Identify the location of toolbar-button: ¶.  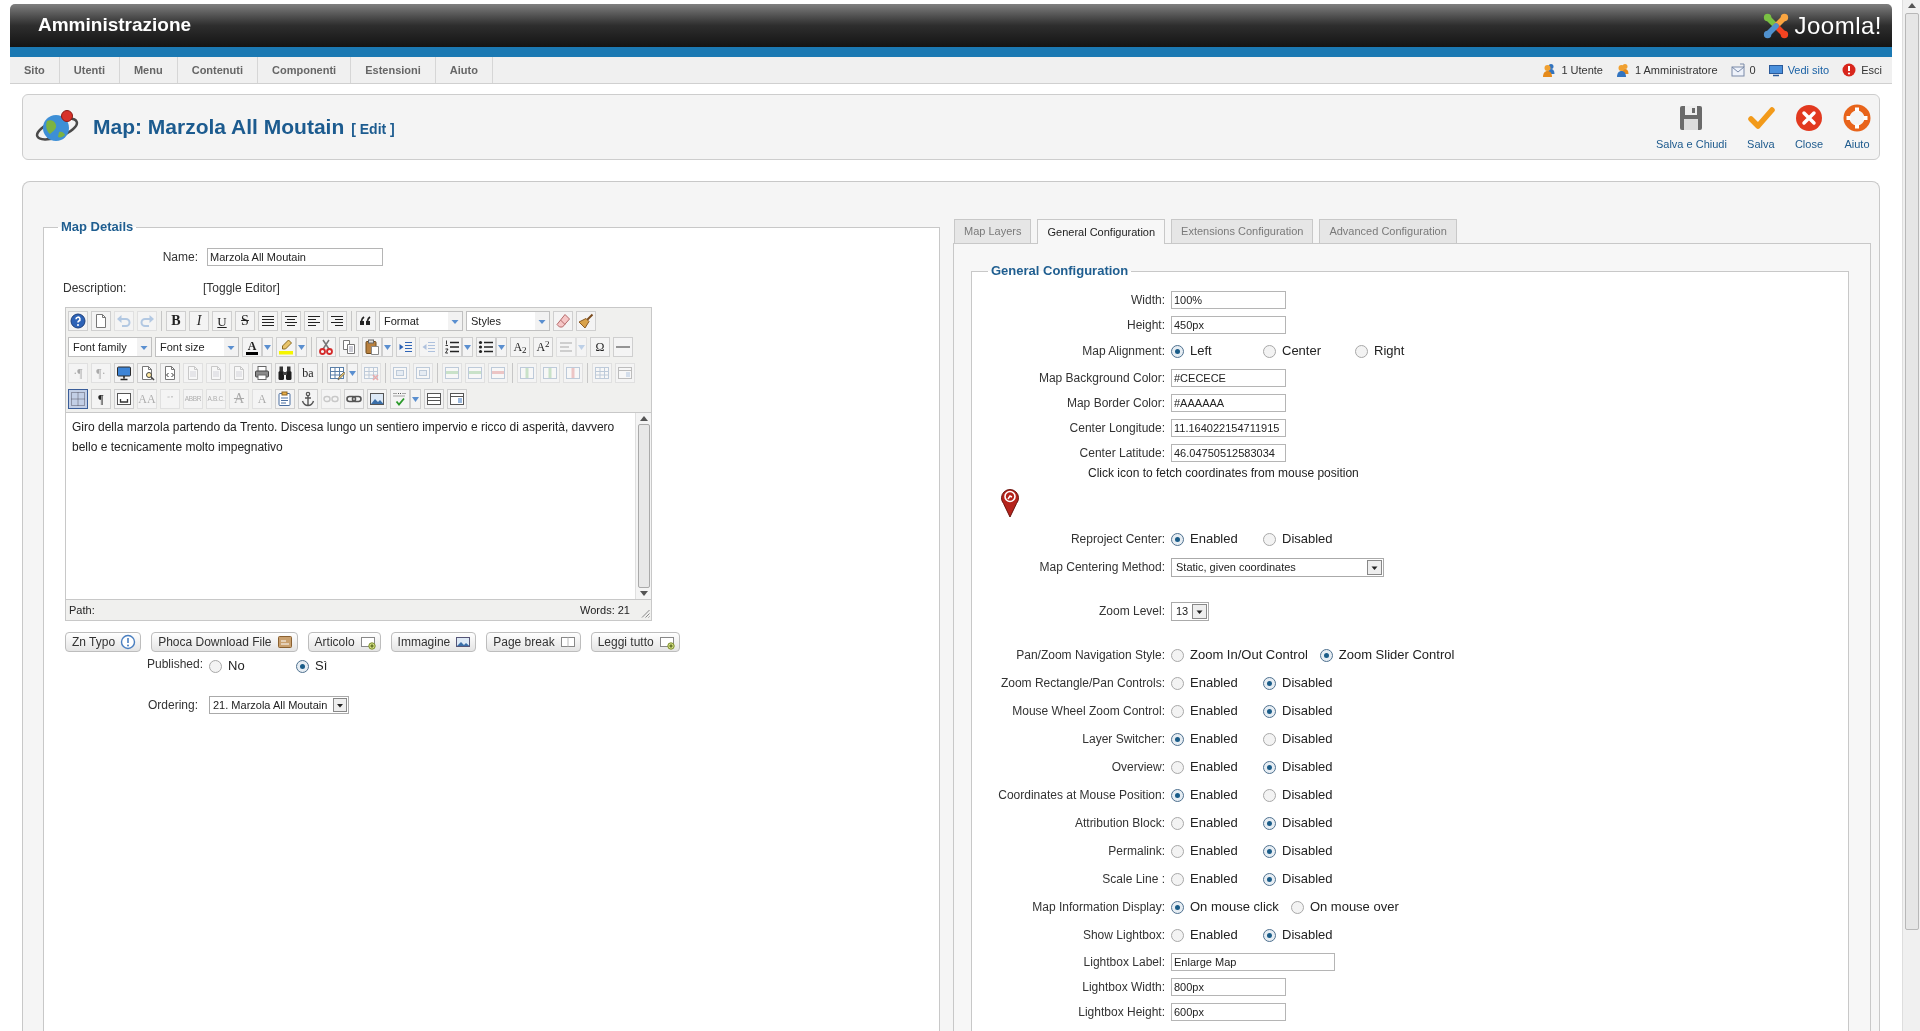
(101, 399).